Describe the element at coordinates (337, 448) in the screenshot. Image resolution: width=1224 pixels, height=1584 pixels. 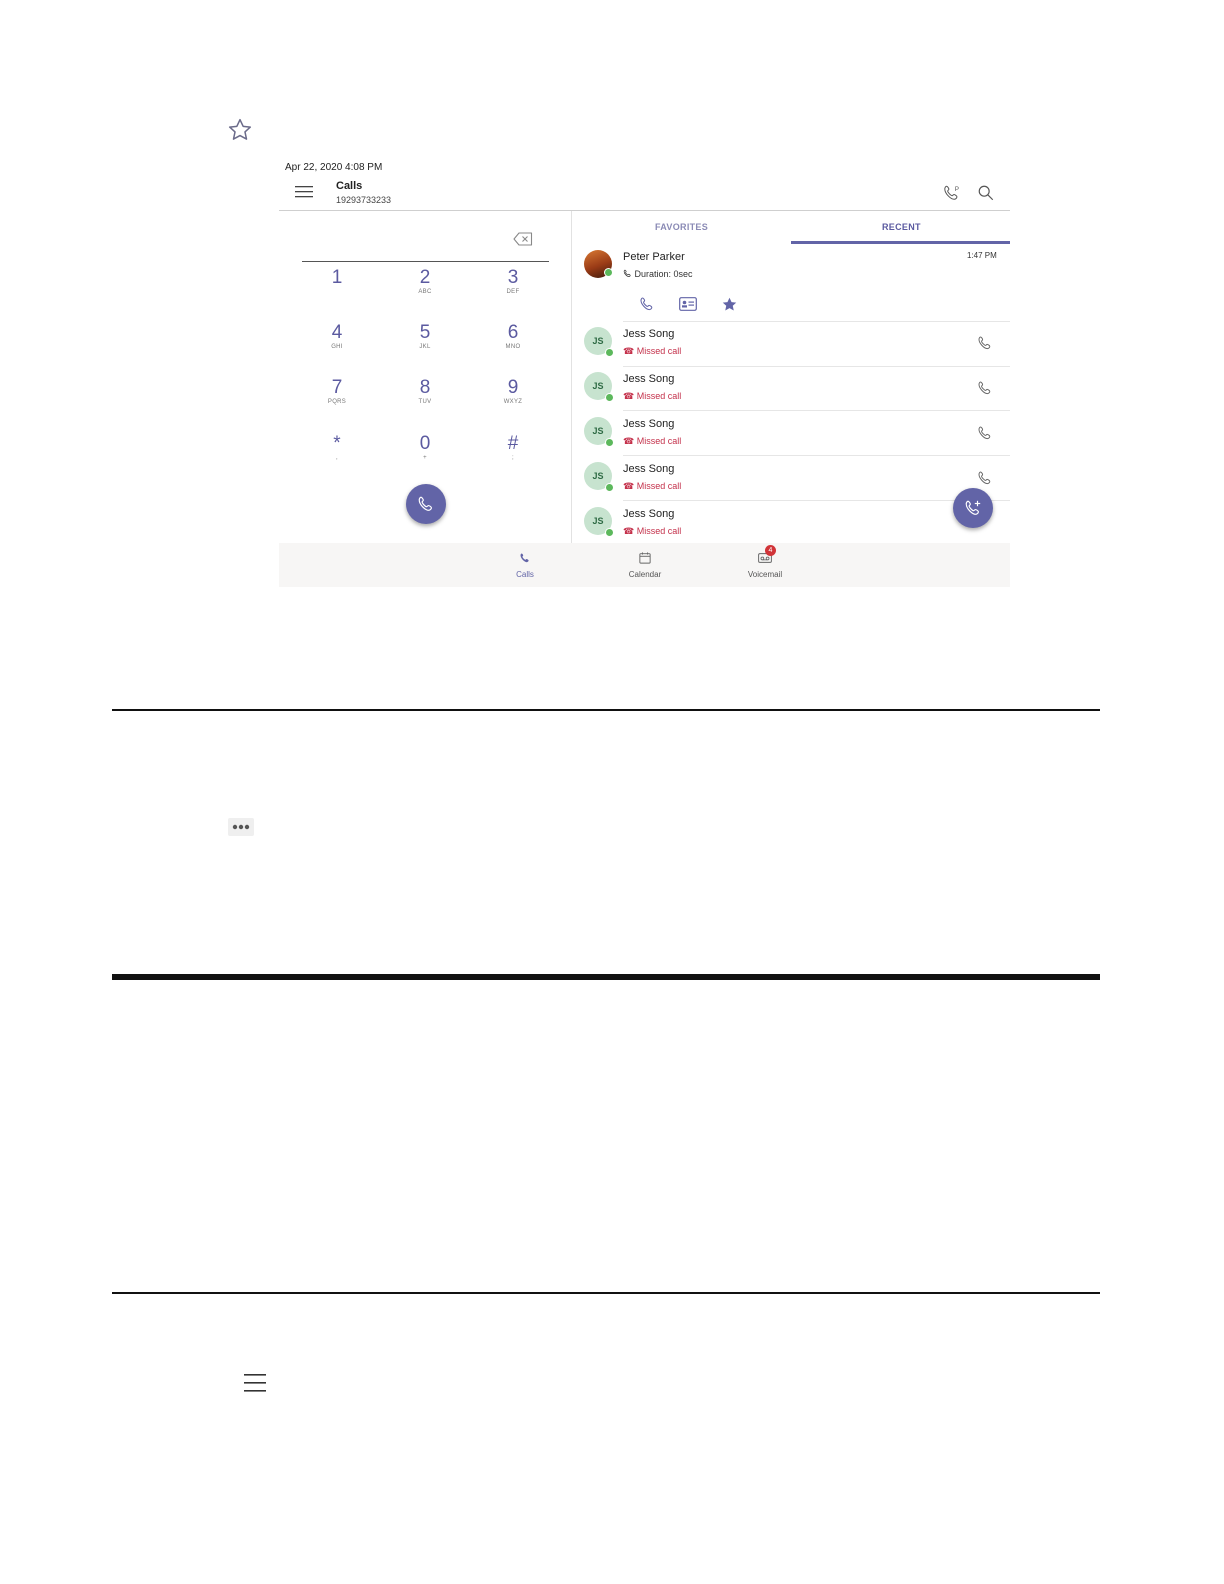
I see `dialpad-key-star: *,` at that location.